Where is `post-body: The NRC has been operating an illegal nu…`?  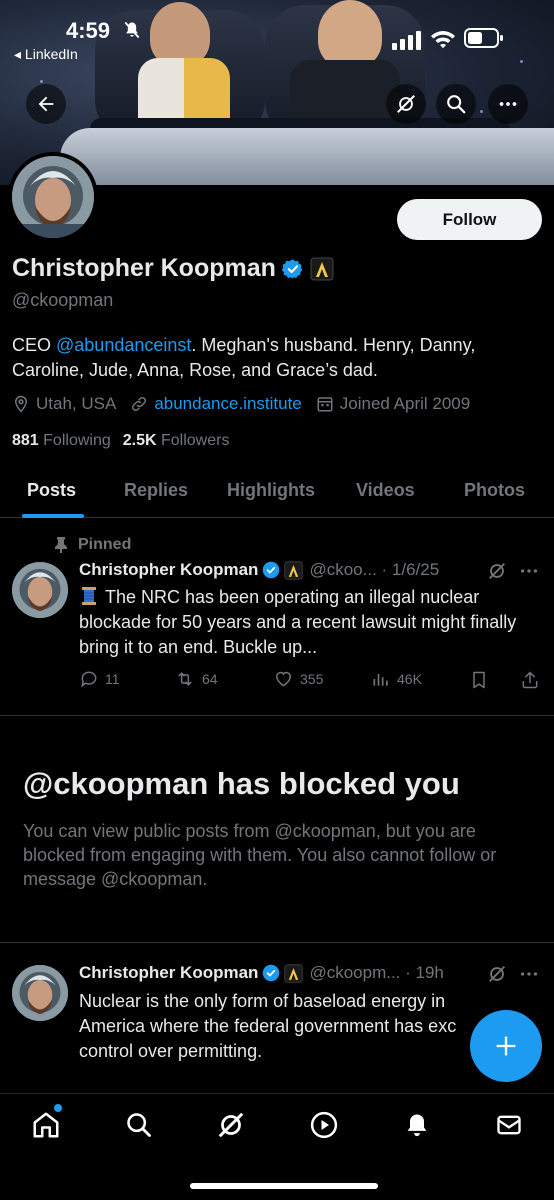
post-body: The NRC has been operating an illegal nu… is located at coordinates (298, 622).